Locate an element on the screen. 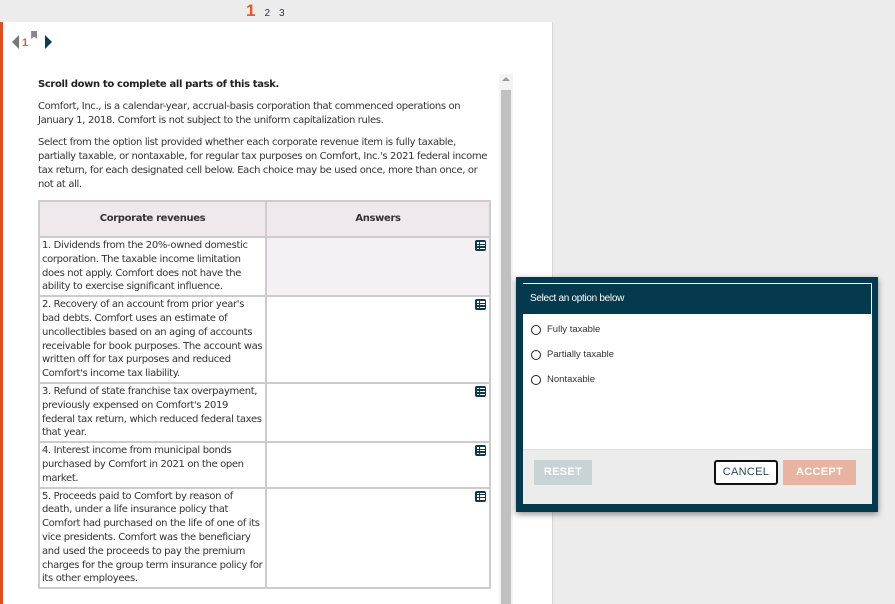 Image resolution: width=895 pixels, height=604 pixels. accept-button: ACCEPT is located at coordinates (819, 472).